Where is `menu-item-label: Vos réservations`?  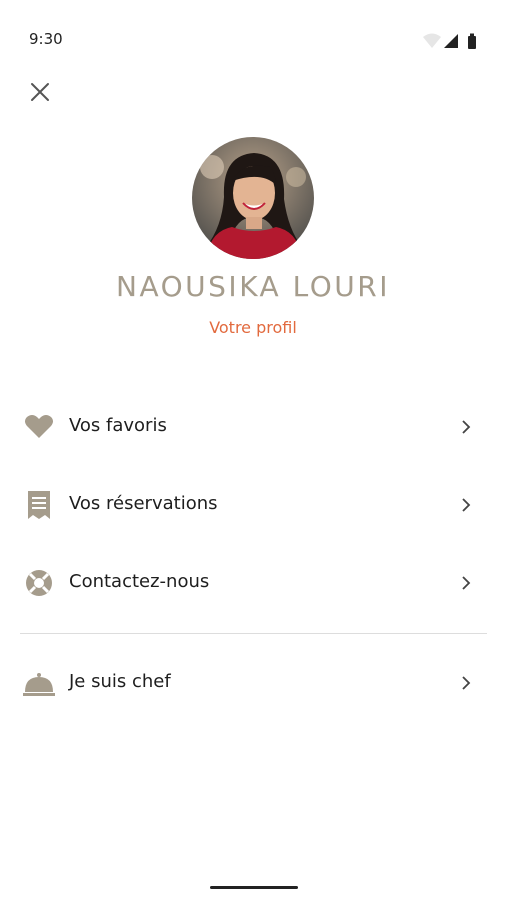 menu-item-label: Vos réservations is located at coordinates (143, 503).